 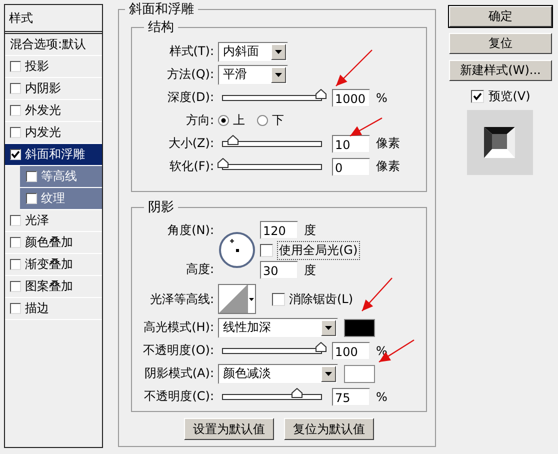 What do you see at coordinates (191, 166) in the screenshot?
I see `field-label: 软化(F):` at bounding box center [191, 166].